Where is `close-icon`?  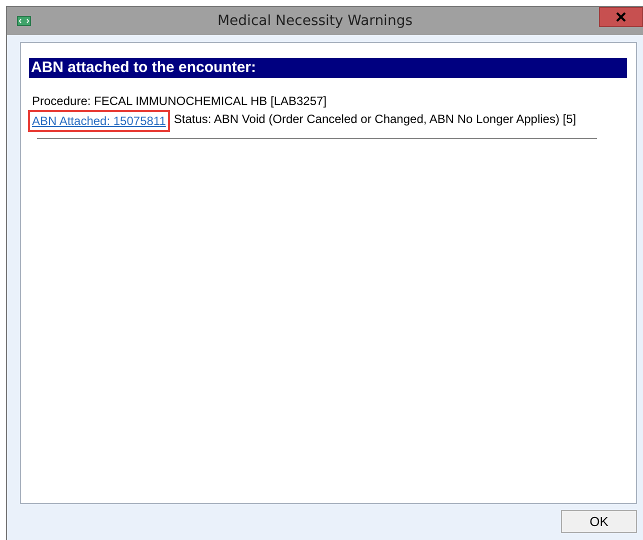
close-icon is located at coordinates (621, 17).